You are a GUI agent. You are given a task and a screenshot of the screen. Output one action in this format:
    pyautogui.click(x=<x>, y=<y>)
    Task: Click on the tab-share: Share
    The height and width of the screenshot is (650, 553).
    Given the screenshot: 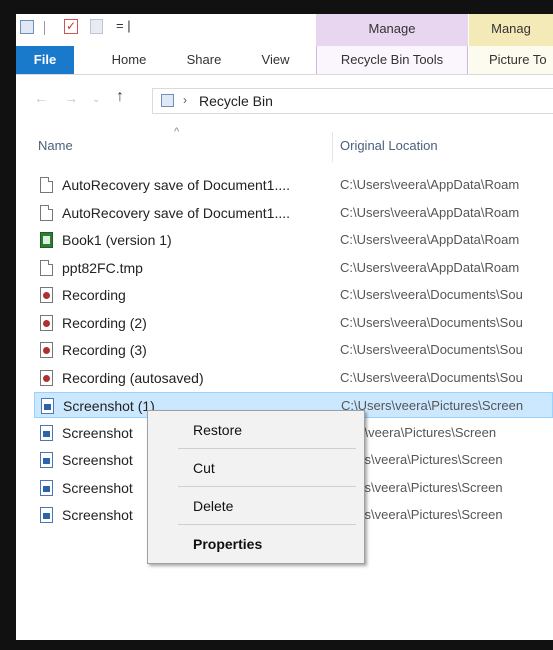 What is the action you would take?
    pyautogui.click(x=204, y=60)
    